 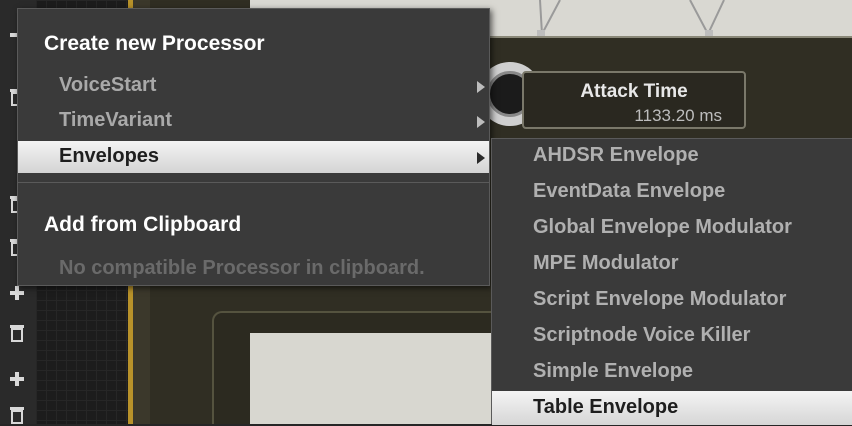 What do you see at coordinates (143, 224) in the screenshot?
I see `menu-header-clipboard: Add from Clipboard` at bounding box center [143, 224].